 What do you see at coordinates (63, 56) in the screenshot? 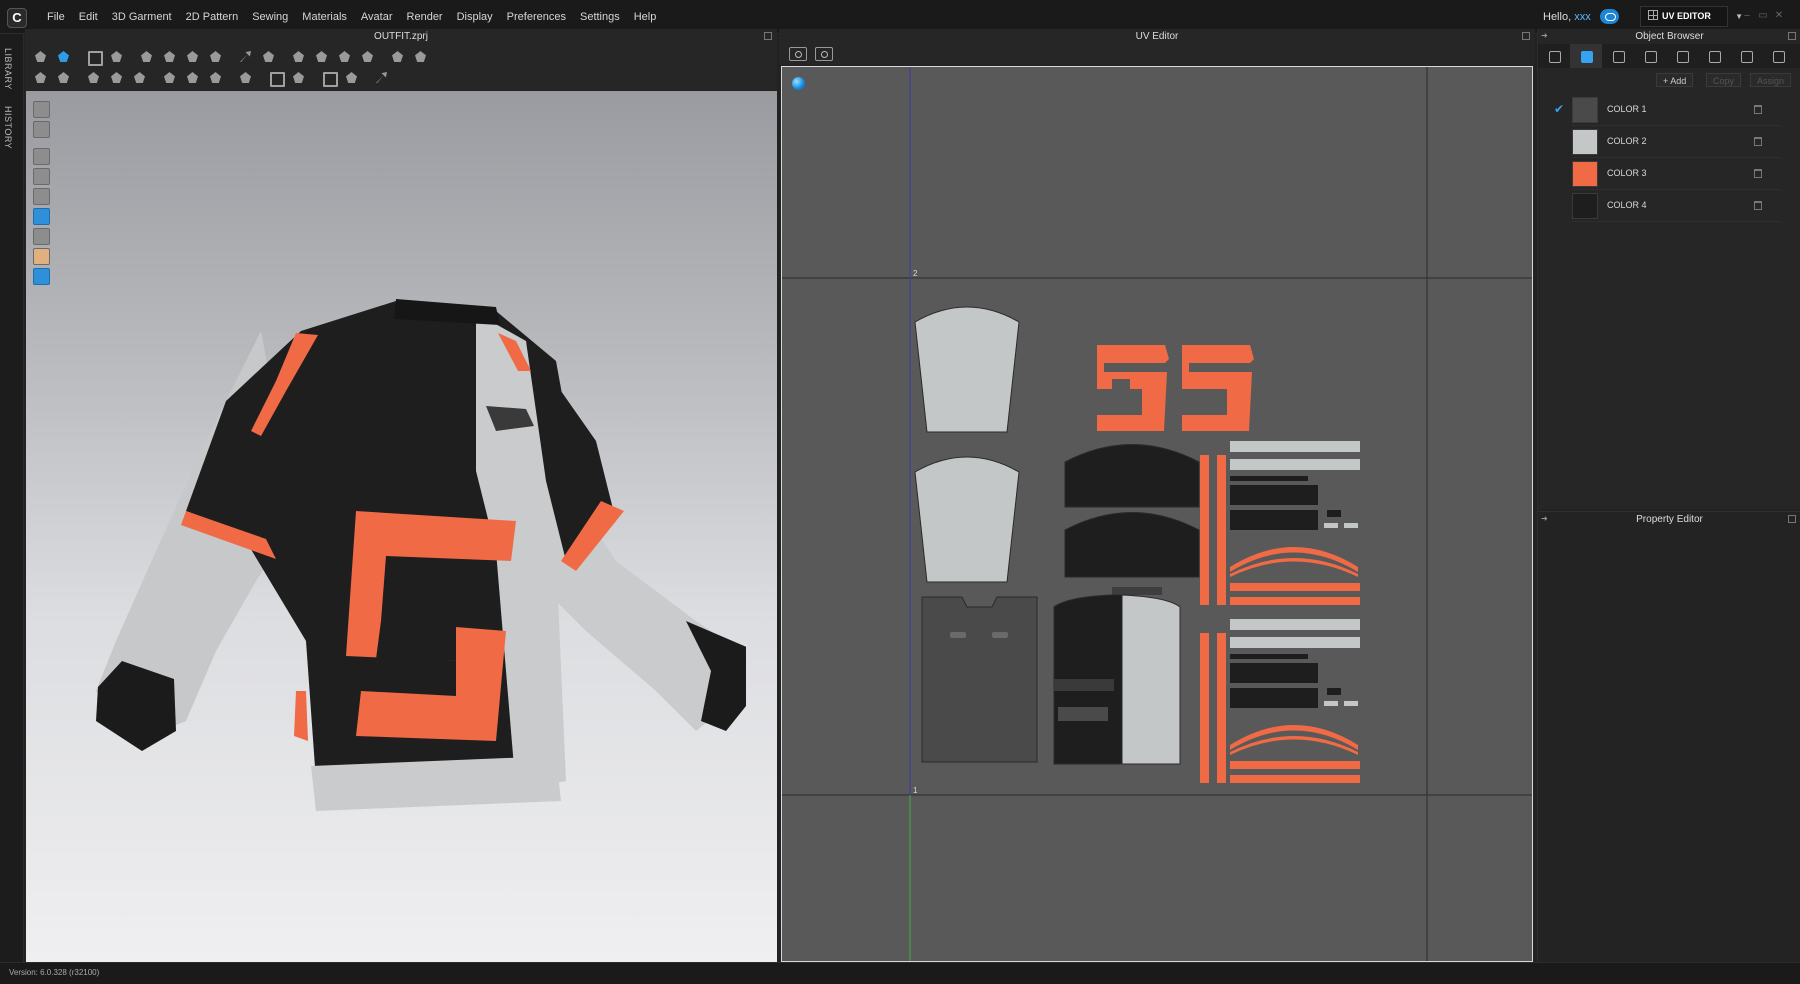
I see `move-icon` at bounding box center [63, 56].